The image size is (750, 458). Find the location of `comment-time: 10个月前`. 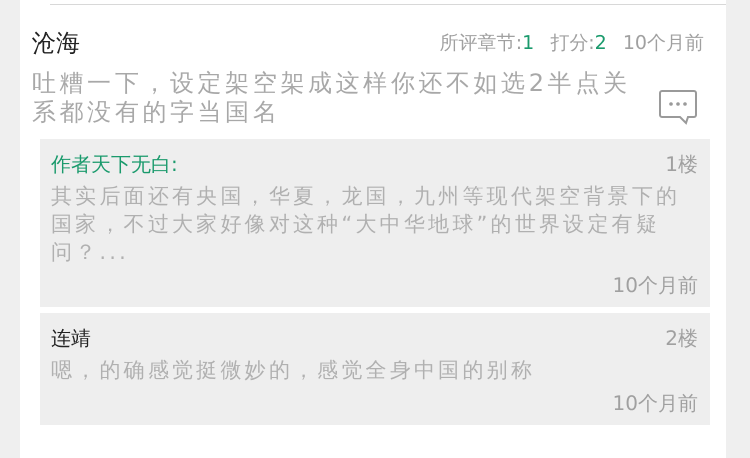

comment-time: 10个月前 is located at coordinates (663, 43).